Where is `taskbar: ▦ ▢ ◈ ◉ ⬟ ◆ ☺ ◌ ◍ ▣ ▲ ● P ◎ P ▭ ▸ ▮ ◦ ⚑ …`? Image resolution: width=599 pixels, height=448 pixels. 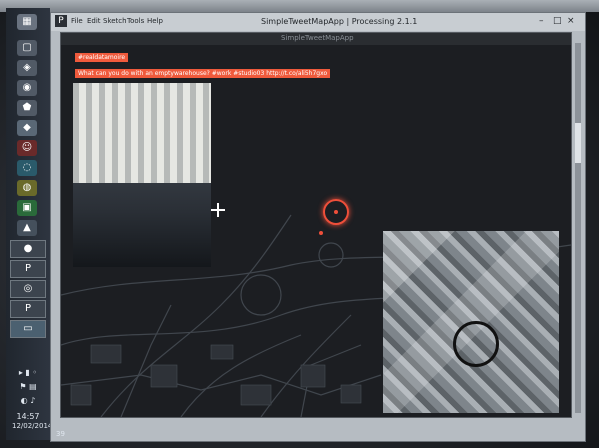
taskbar: ▦ ▢ ◈ ◉ ⬟ ◆ ☺ ◌ ◍ ▣ ▲ ● P ◎ P ▭ ▸ ▮ ◦ ⚑ … is located at coordinates (29, 224).